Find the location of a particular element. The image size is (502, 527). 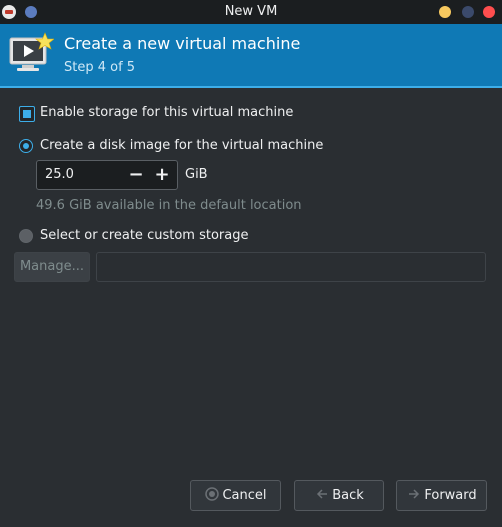

forward-label: Forward is located at coordinates (450, 495).